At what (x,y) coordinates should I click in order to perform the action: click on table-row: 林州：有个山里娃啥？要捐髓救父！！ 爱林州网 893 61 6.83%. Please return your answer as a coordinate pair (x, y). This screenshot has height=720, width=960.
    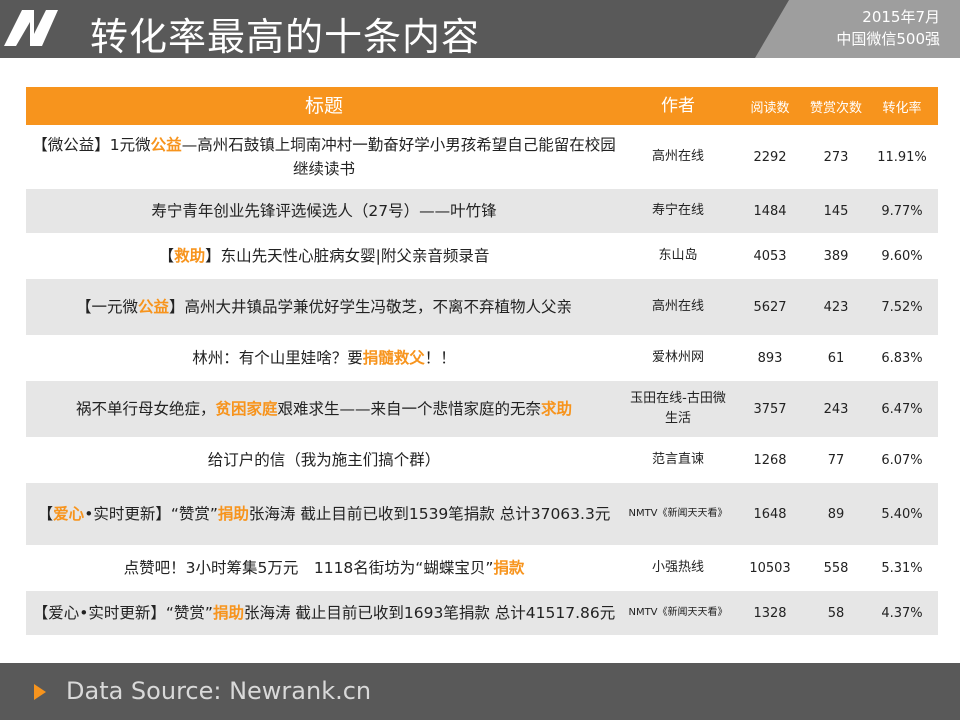
    Looking at the image, I should click on (482, 358).